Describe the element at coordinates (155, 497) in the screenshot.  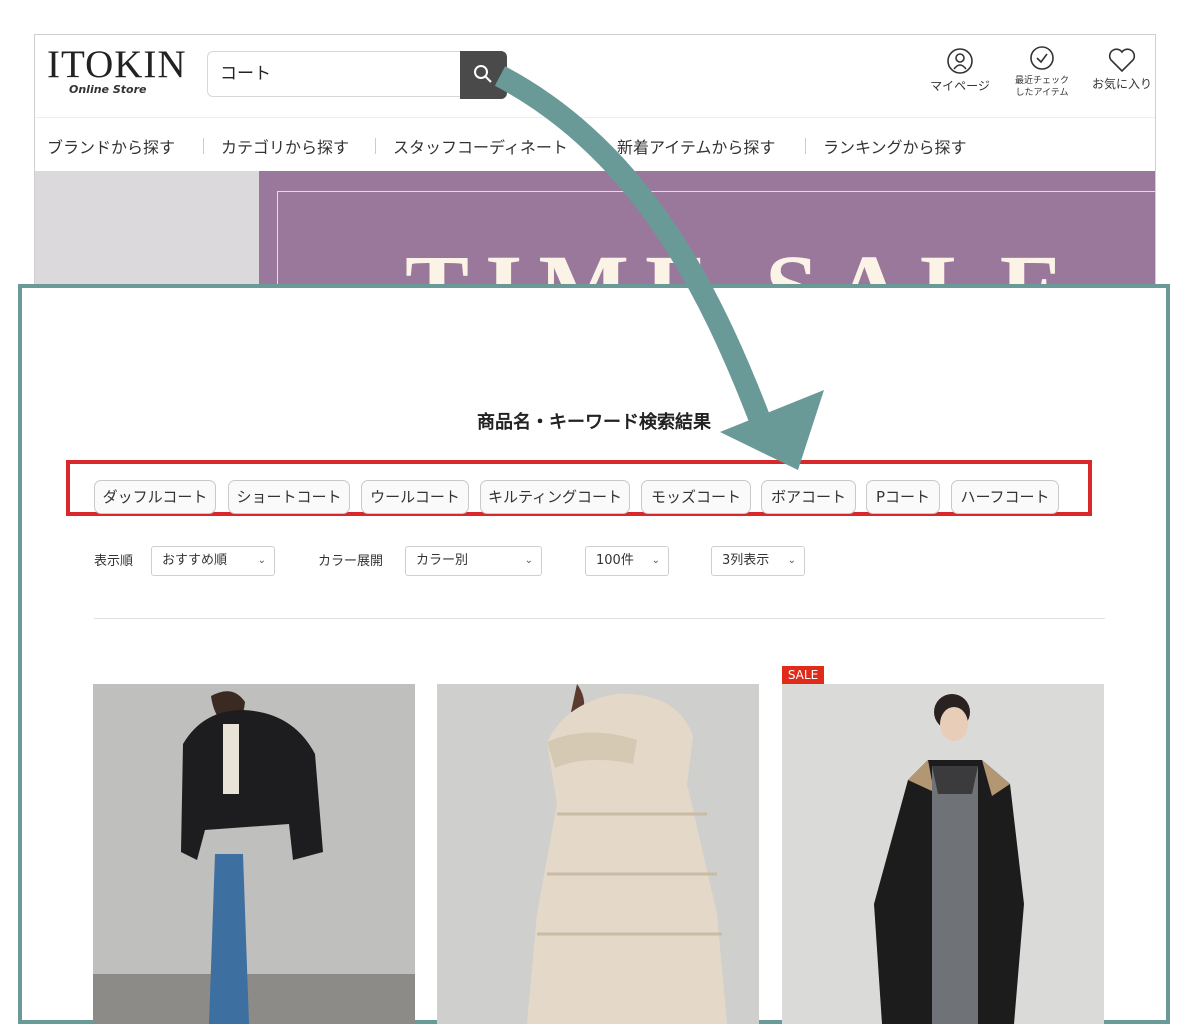
I see `chip-duffle-coat: ダッフルコート` at that location.